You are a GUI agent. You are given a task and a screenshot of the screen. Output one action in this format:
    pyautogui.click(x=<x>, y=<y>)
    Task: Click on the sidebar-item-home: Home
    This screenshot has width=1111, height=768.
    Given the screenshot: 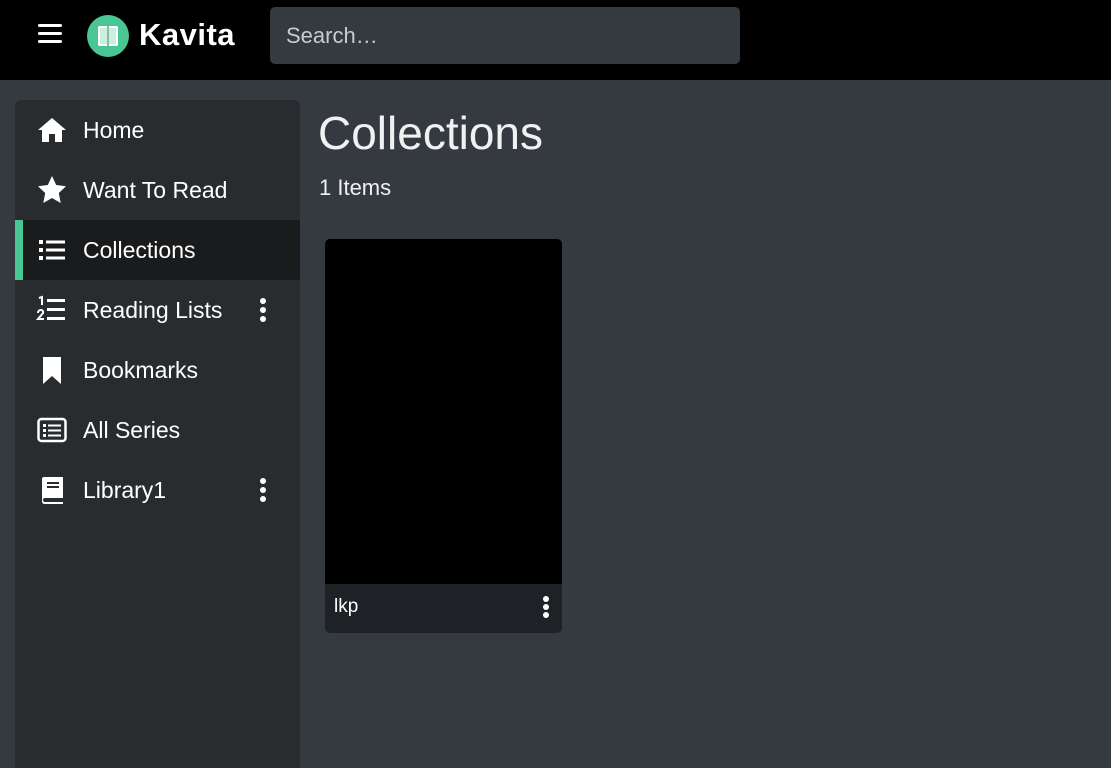 What is the action you would take?
    pyautogui.click(x=157, y=130)
    